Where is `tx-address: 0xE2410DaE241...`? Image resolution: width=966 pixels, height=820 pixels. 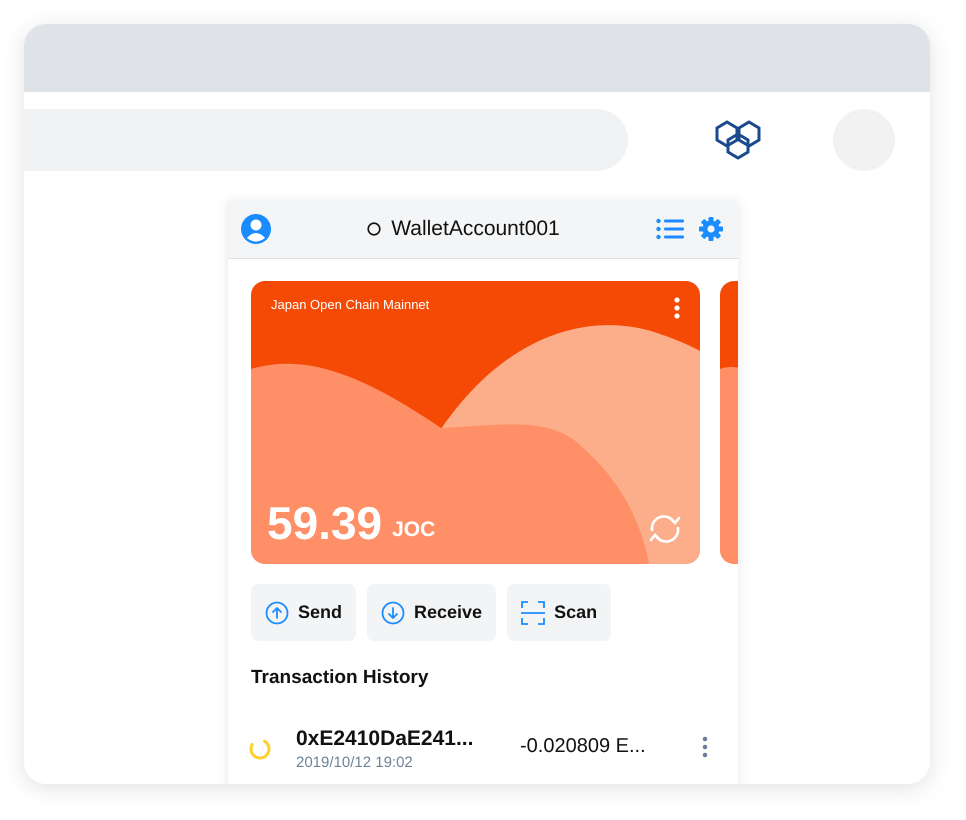 tx-address: 0xE2410DaE241... is located at coordinates (403, 739).